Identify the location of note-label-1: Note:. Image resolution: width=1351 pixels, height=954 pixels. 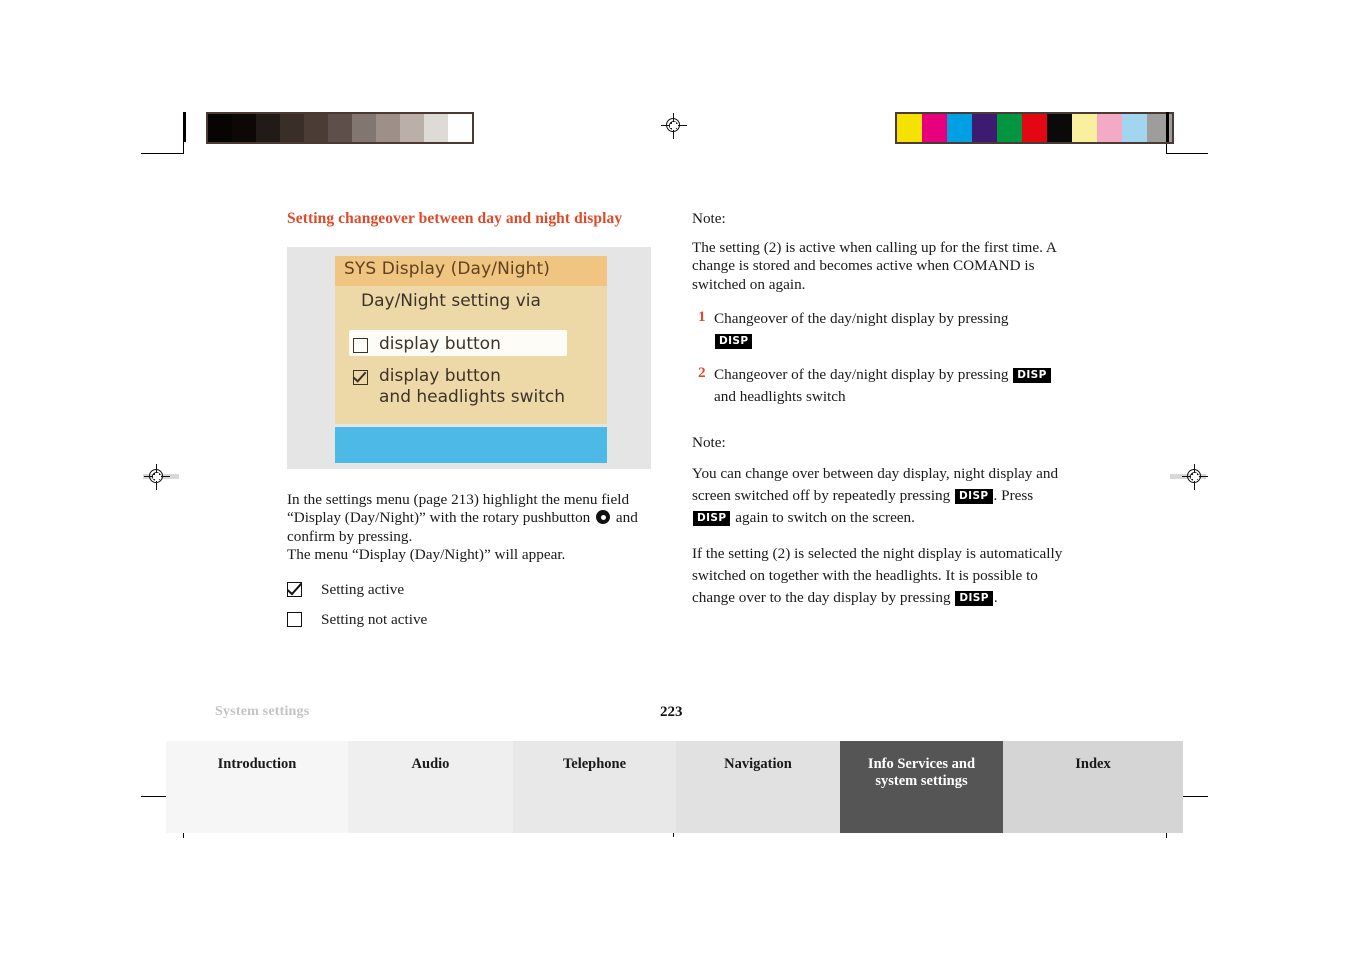
(709, 218).